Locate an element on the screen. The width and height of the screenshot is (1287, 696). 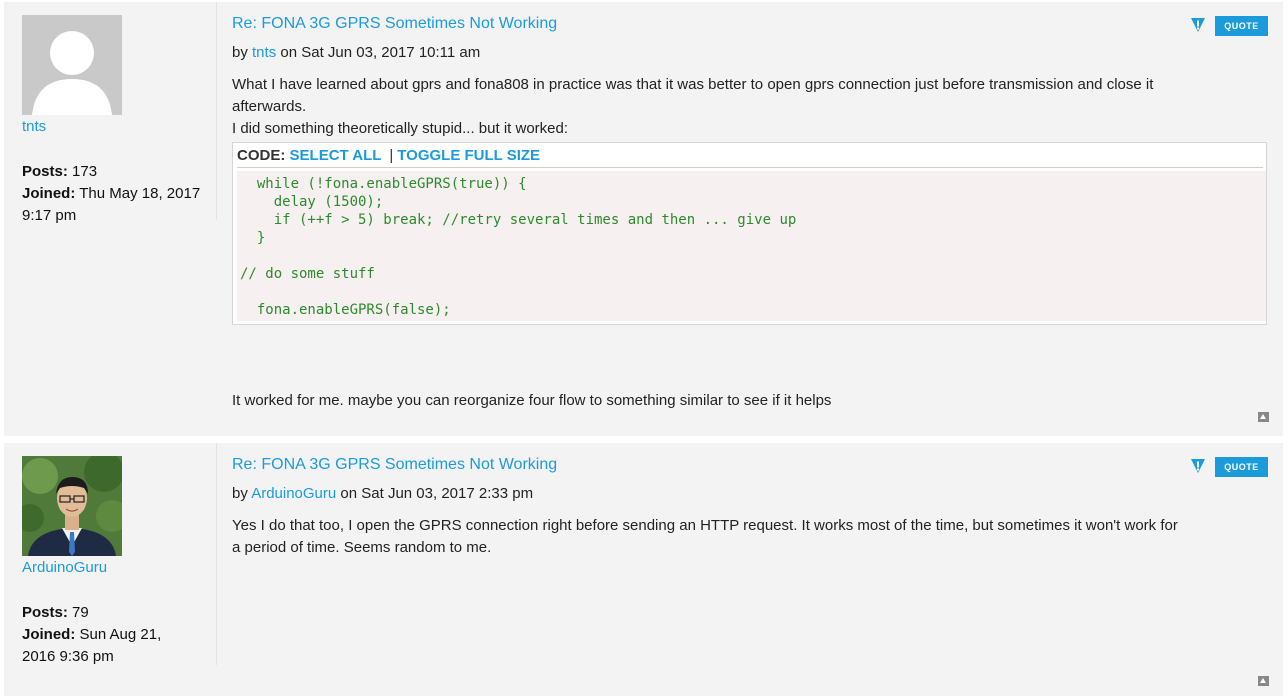
byline-author-link: ArduinoGuru is located at coordinates (293, 493).